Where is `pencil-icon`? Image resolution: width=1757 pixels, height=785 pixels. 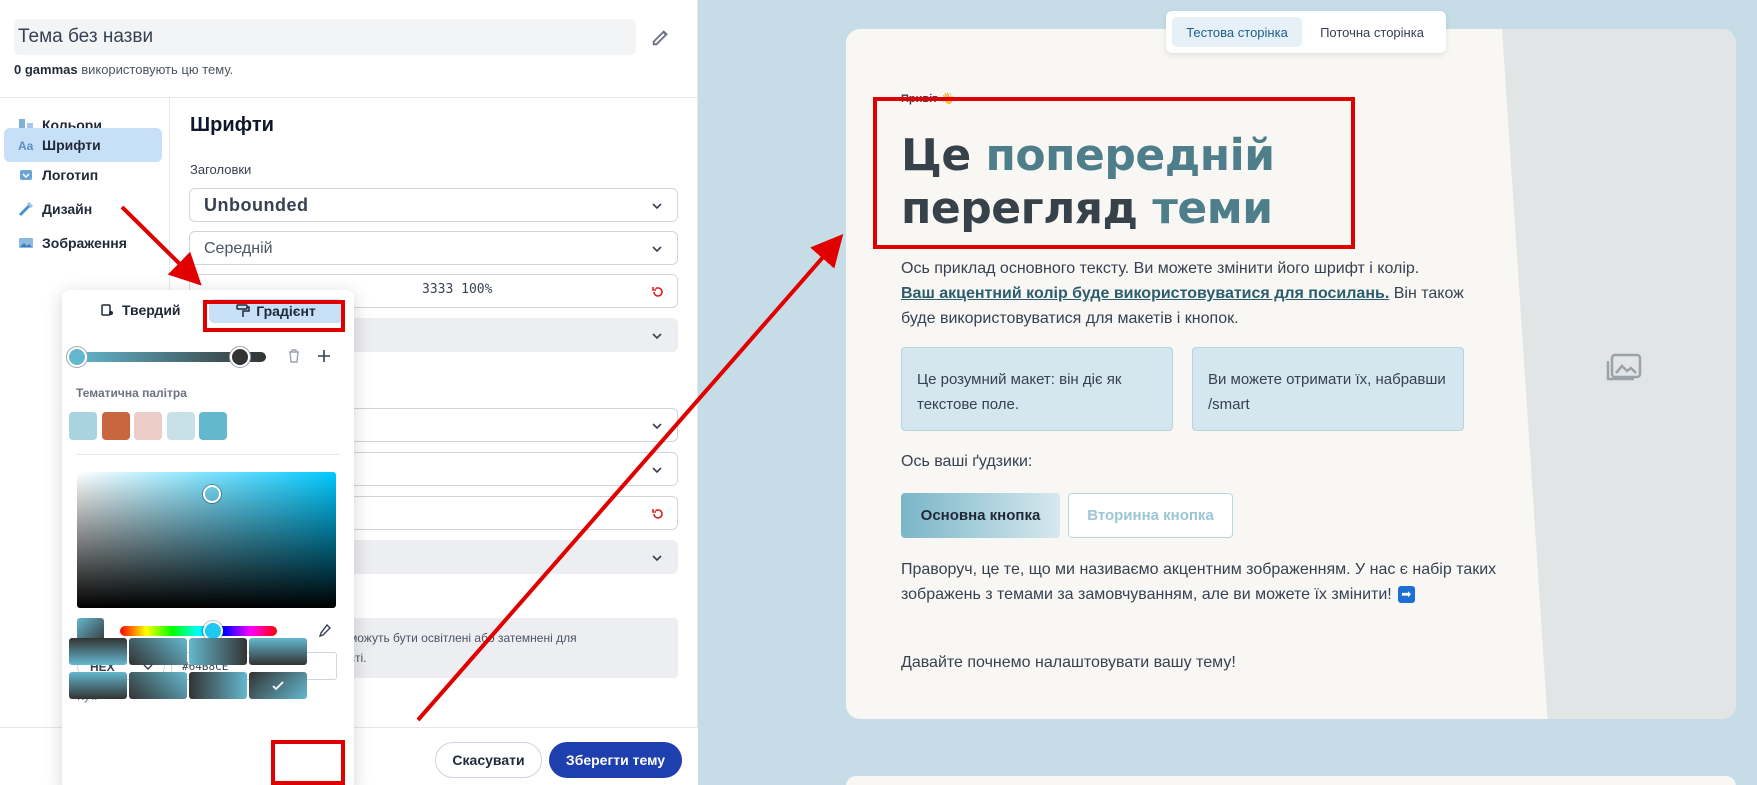 pencil-icon is located at coordinates (661, 37).